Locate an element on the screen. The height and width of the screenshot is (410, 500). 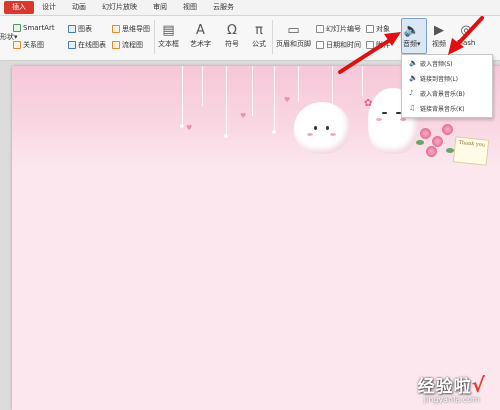
arrow-to-audio-button is located at coordinates (366, 55).